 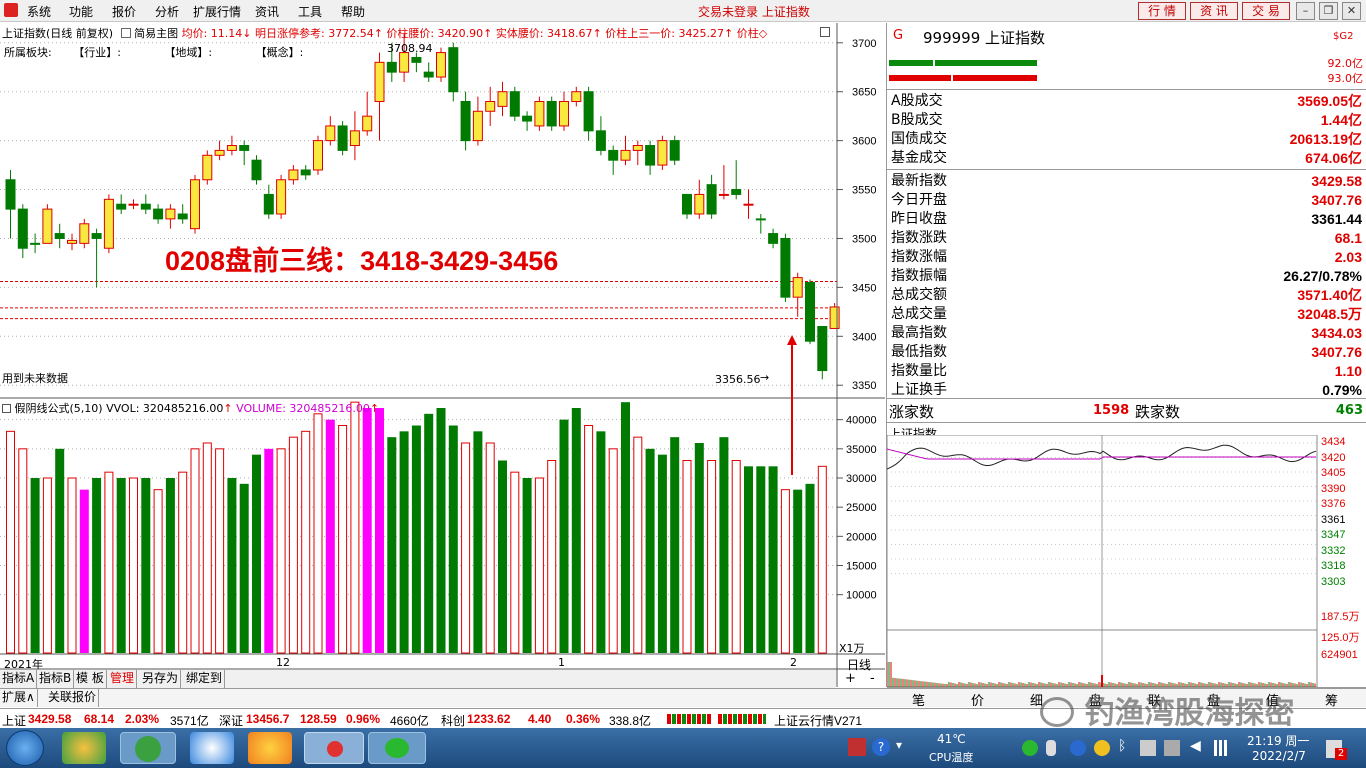 I want to click on tab-manage: 管理, so click(x=123, y=679).